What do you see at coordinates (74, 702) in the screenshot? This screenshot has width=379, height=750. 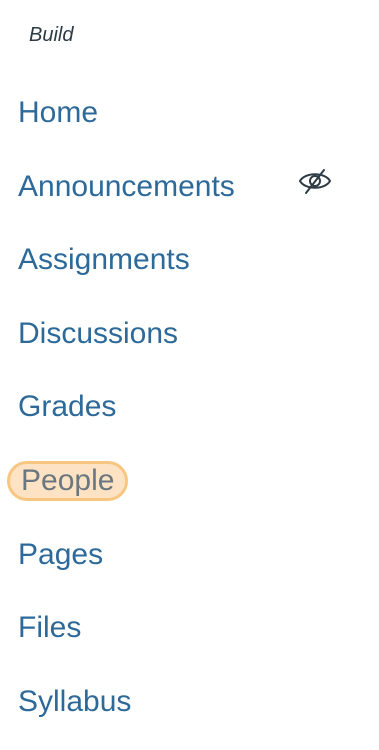 I see `nav-item-syllabus: Syllabus` at bounding box center [74, 702].